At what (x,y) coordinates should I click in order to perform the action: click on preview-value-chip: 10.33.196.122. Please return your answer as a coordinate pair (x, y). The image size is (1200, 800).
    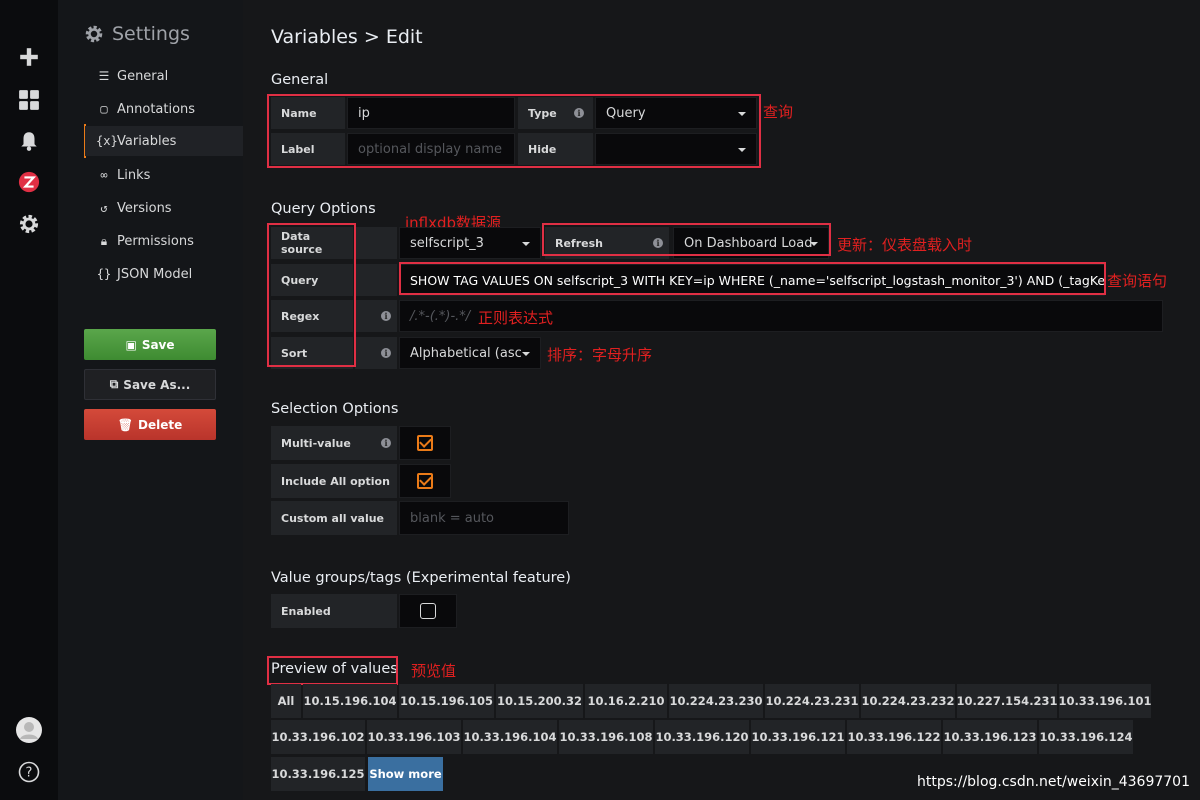
    Looking at the image, I should click on (894, 737).